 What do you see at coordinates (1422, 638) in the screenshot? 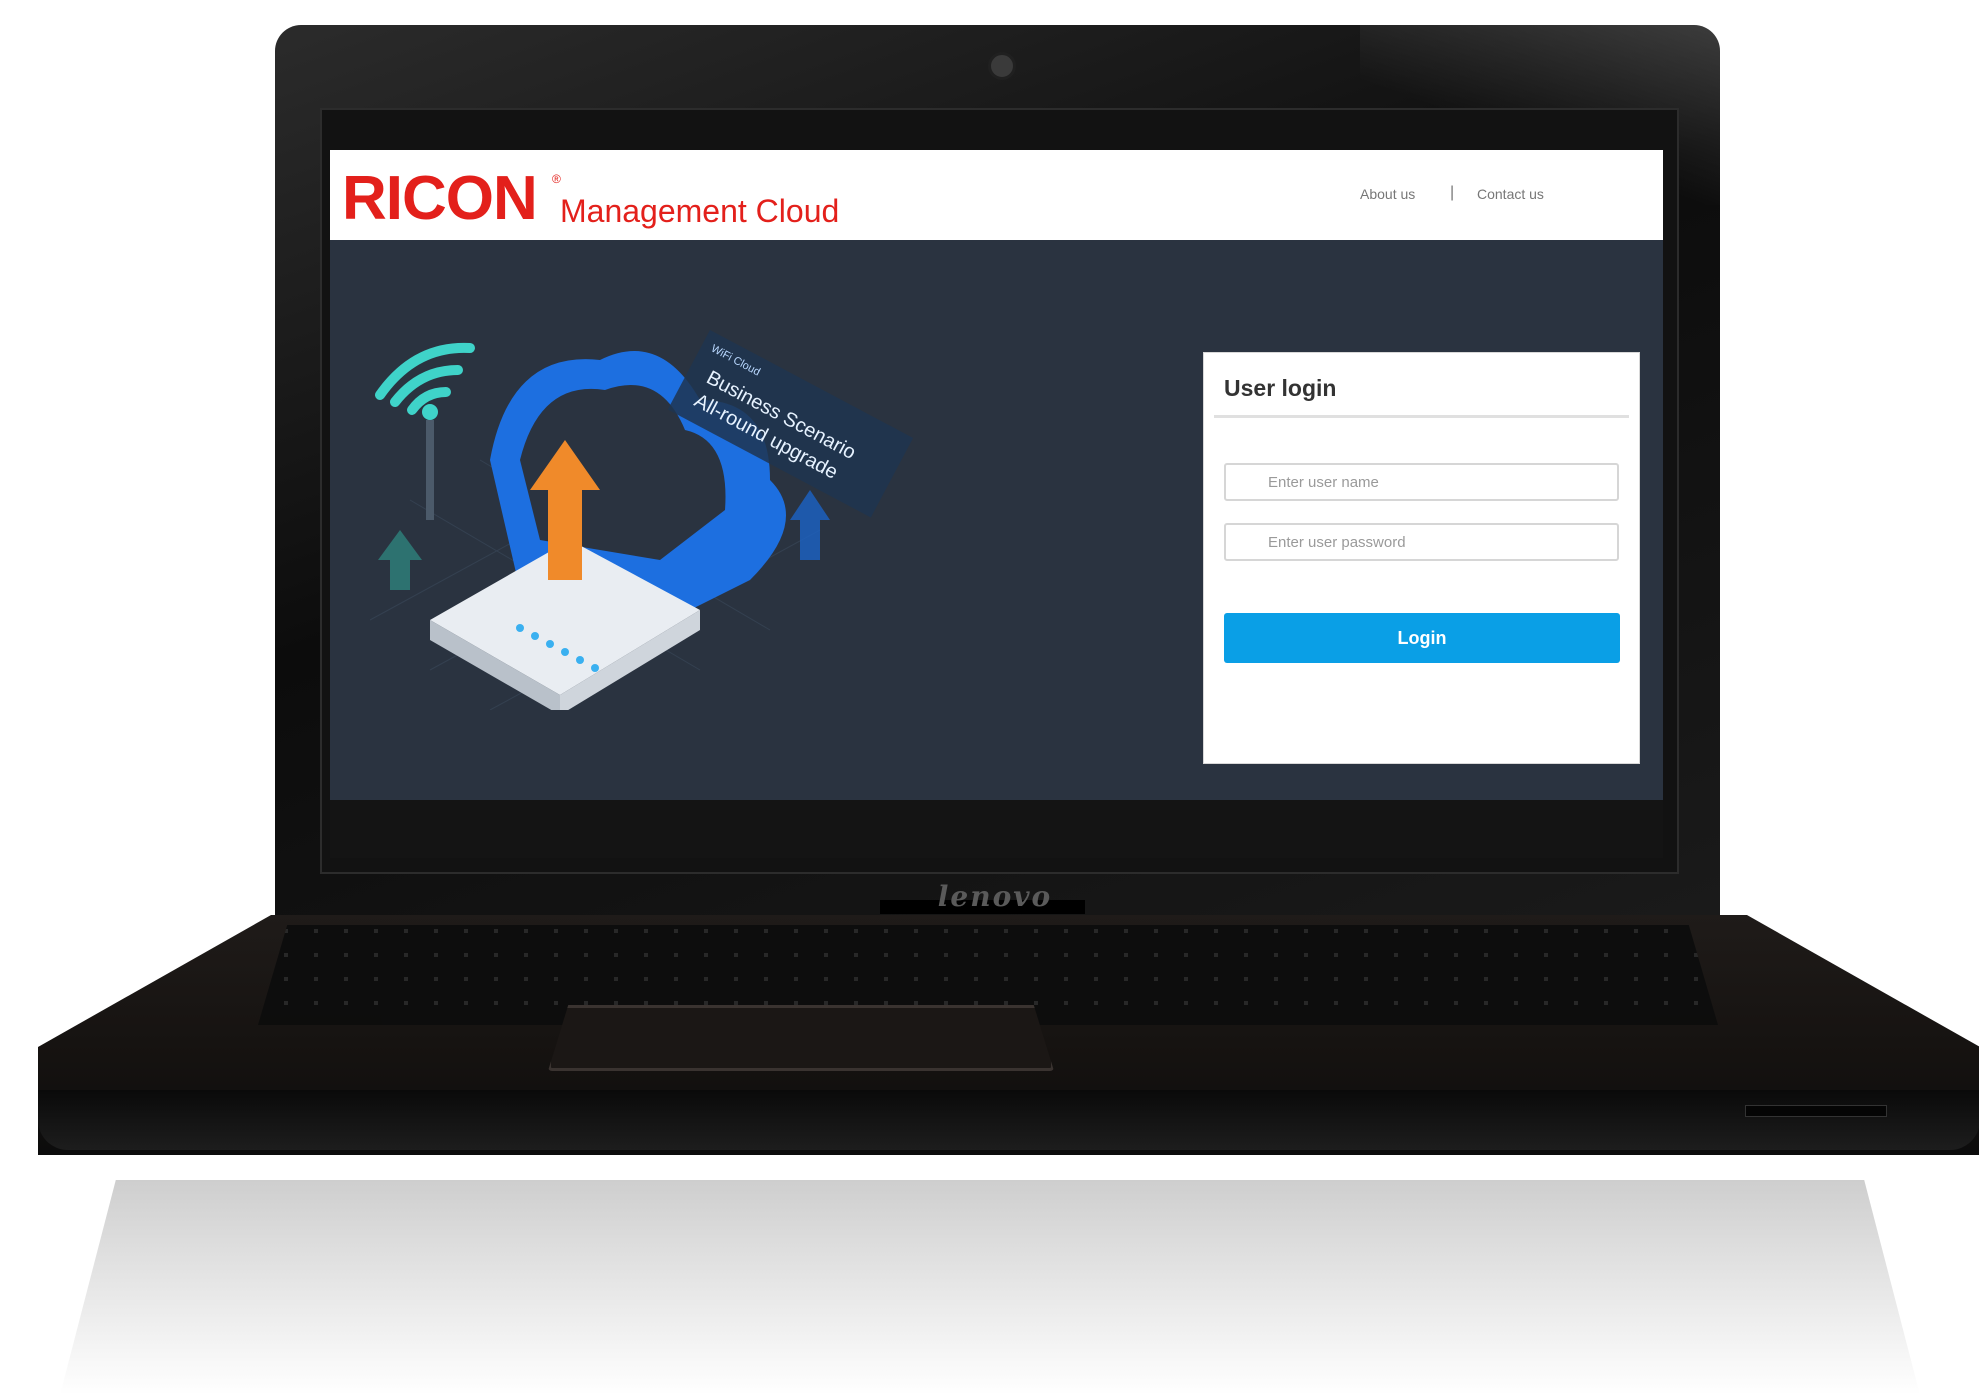
I see `login-button: Login` at bounding box center [1422, 638].